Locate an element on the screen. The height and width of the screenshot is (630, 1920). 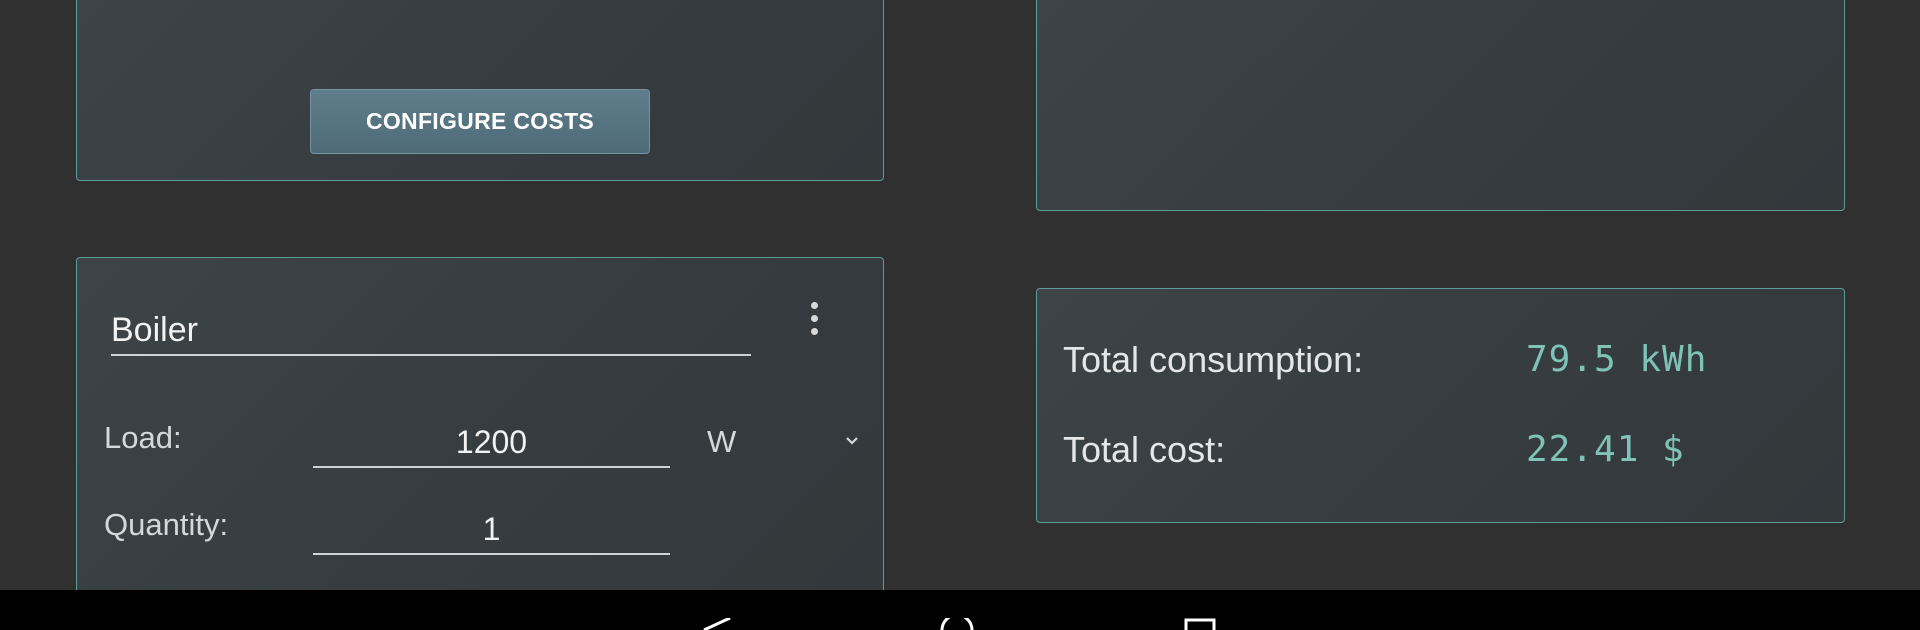
chevron-down-icon is located at coordinates (852, 441).